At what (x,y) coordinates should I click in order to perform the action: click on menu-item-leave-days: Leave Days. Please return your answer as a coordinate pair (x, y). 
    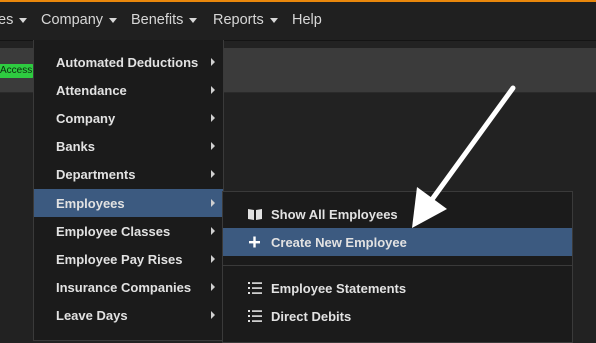
    Looking at the image, I should click on (128, 315).